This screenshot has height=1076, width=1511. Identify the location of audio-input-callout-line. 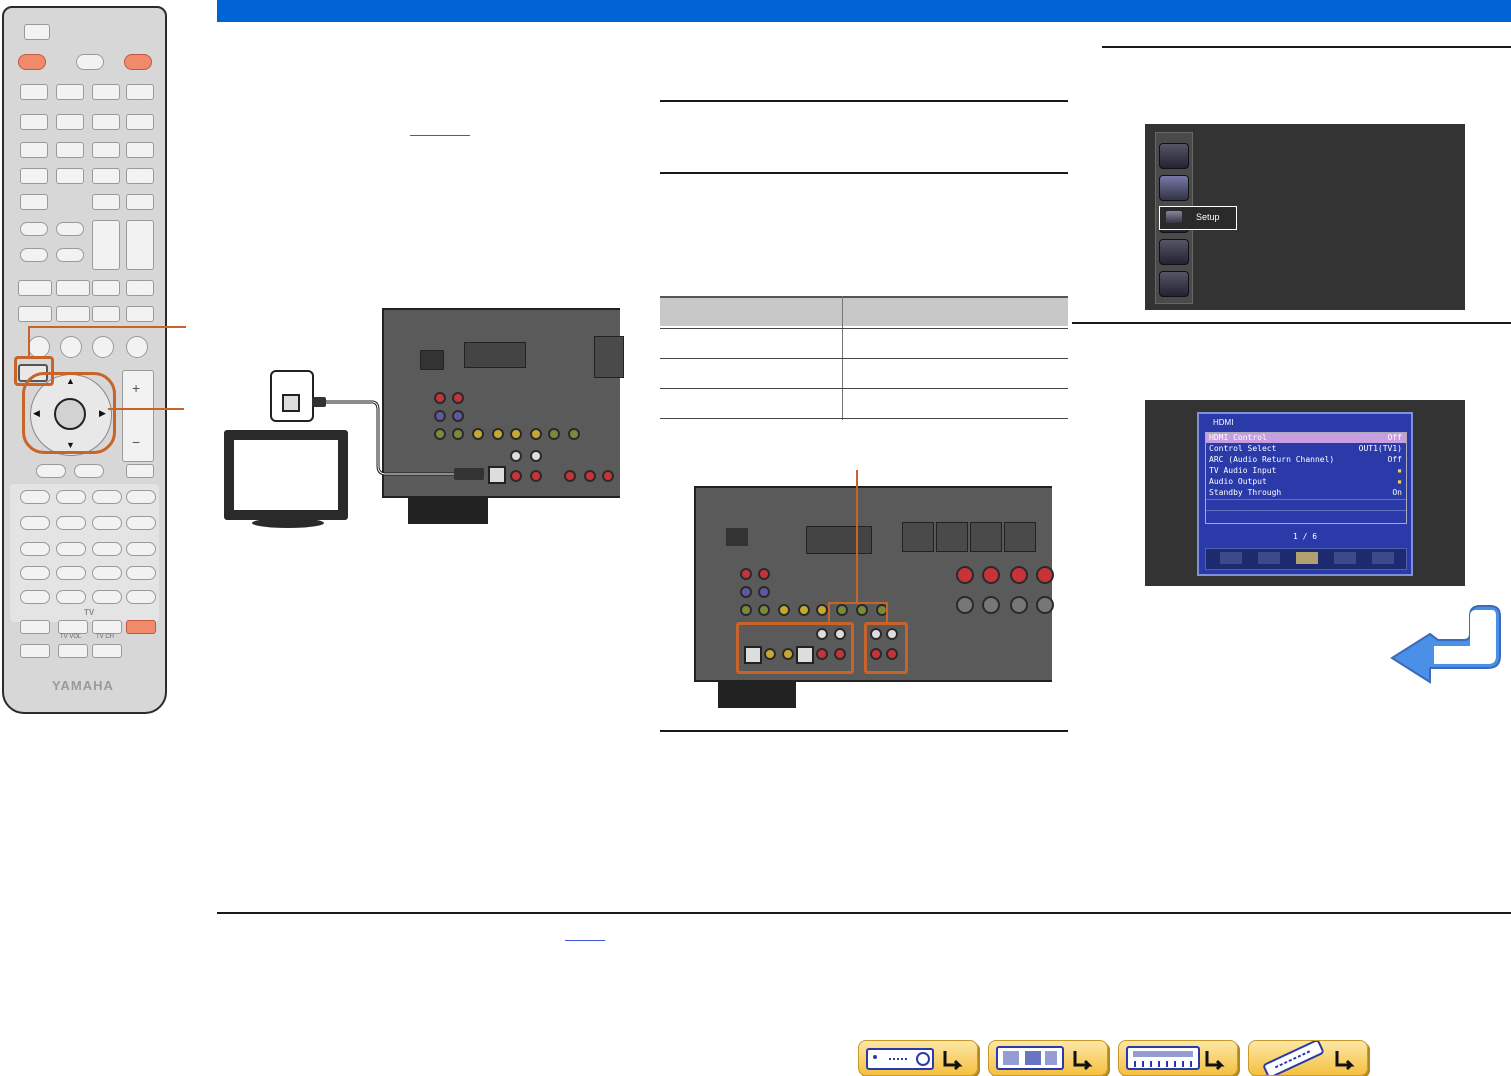
(857, 536).